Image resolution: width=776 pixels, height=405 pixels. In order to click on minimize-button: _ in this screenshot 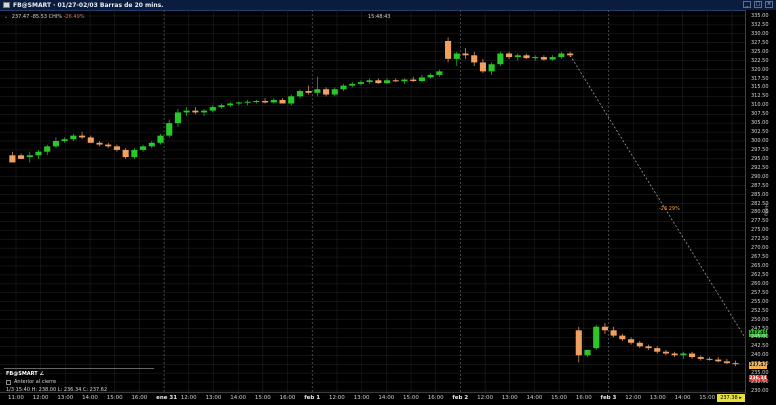, I will do `click(747, 4)`.